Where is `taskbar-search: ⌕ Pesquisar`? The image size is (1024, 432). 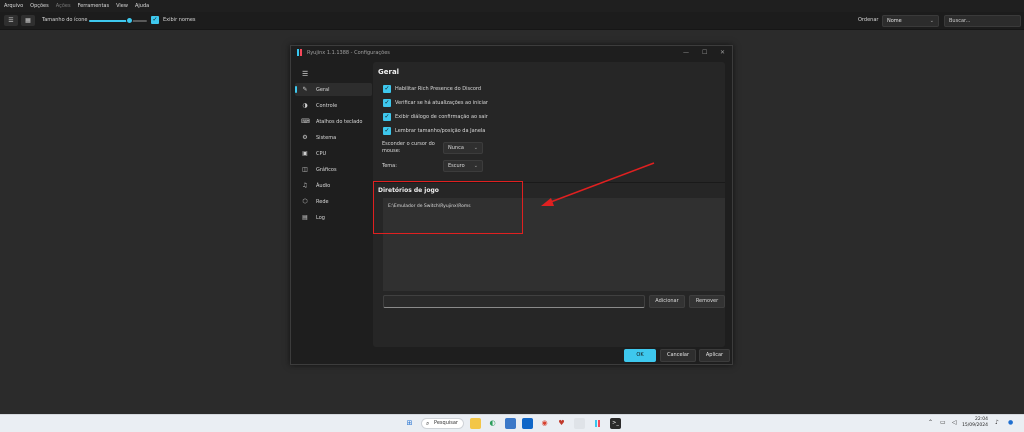 taskbar-search: ⌕ Pesquisar is located at coordinates (442, 423).